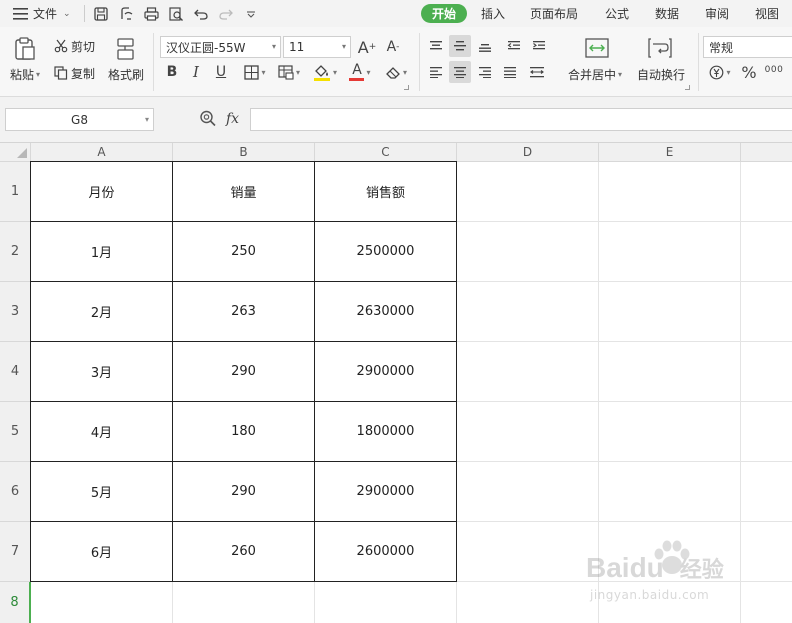 The height and width of the screenshot is (623, 792). I want to click on cell-a6: 5月, so click(101, 491).